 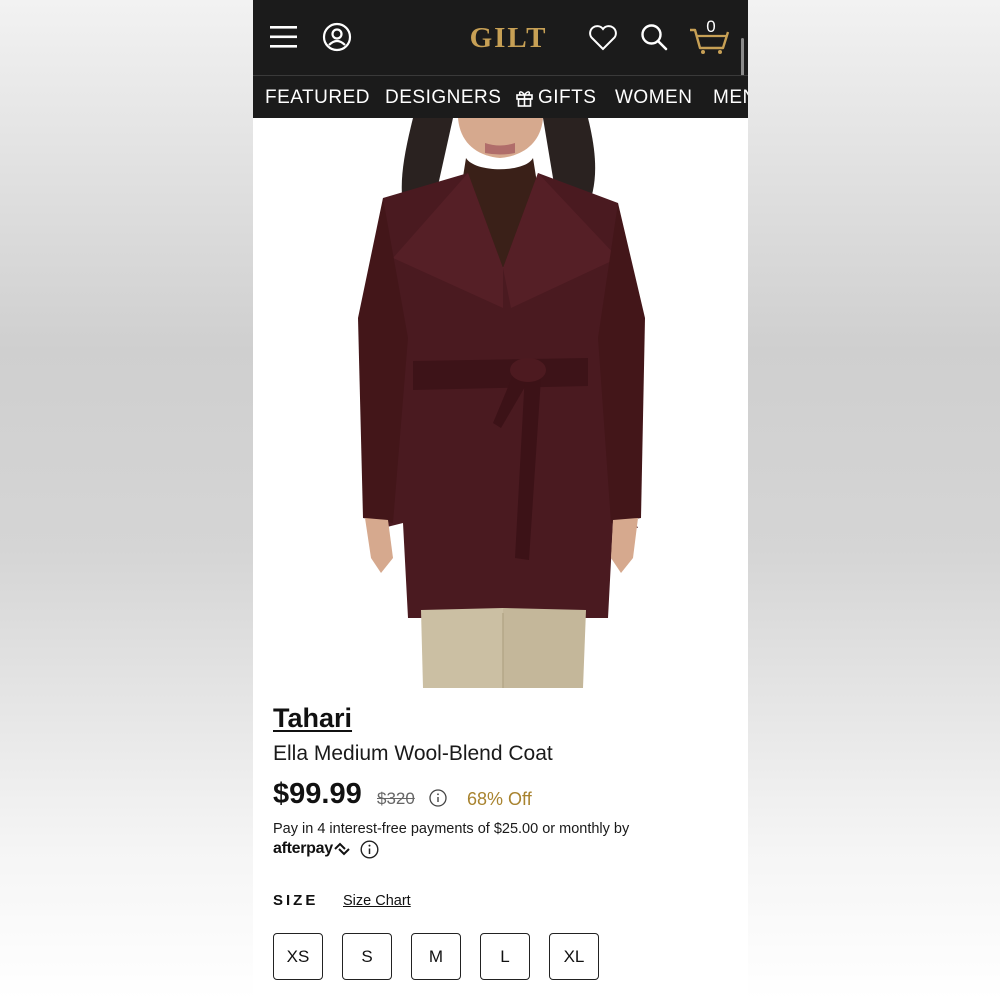 I want to click on nav-item-gifts: GIFTS, so click(x=556, y=97).